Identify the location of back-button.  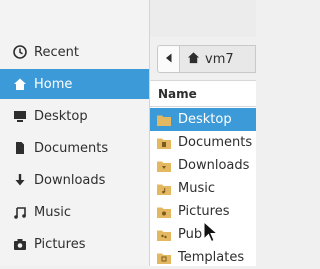
(168, 59).